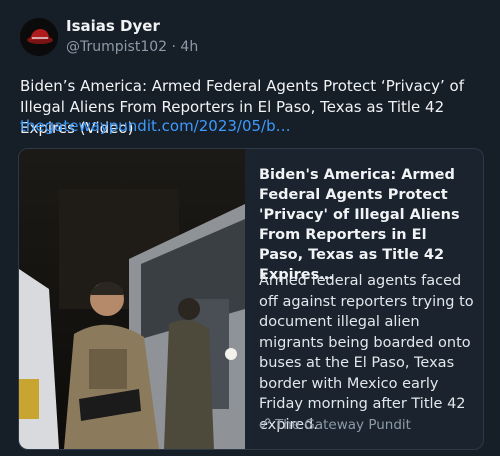  I want to click on hat-avatar-icon, so click(39, 37).